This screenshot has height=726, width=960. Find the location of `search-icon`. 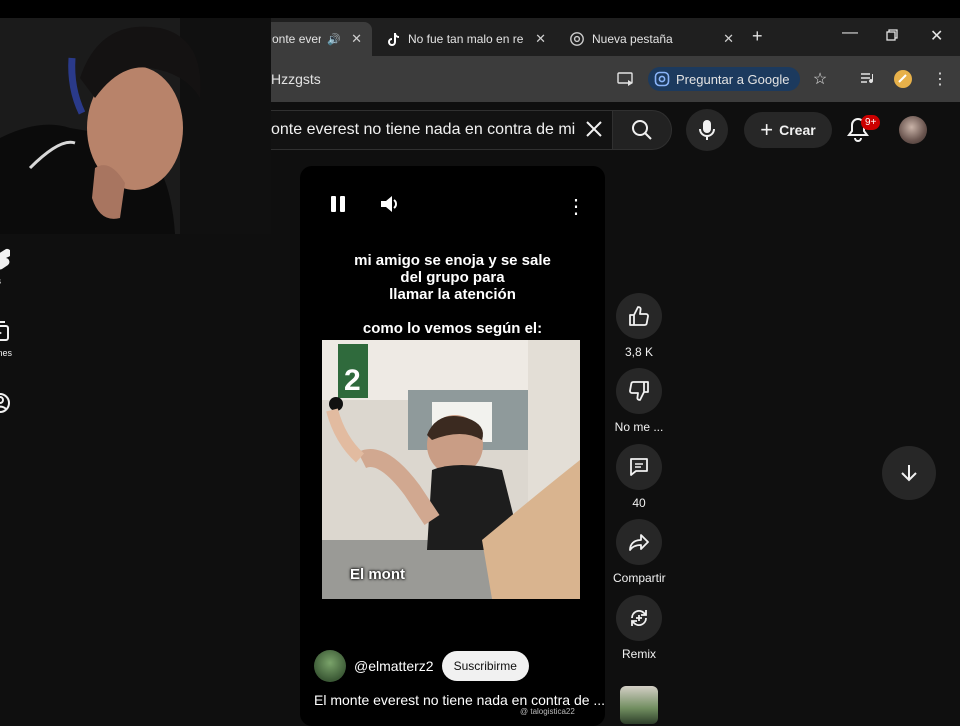

search-icon is located at coordinates (642, 130).